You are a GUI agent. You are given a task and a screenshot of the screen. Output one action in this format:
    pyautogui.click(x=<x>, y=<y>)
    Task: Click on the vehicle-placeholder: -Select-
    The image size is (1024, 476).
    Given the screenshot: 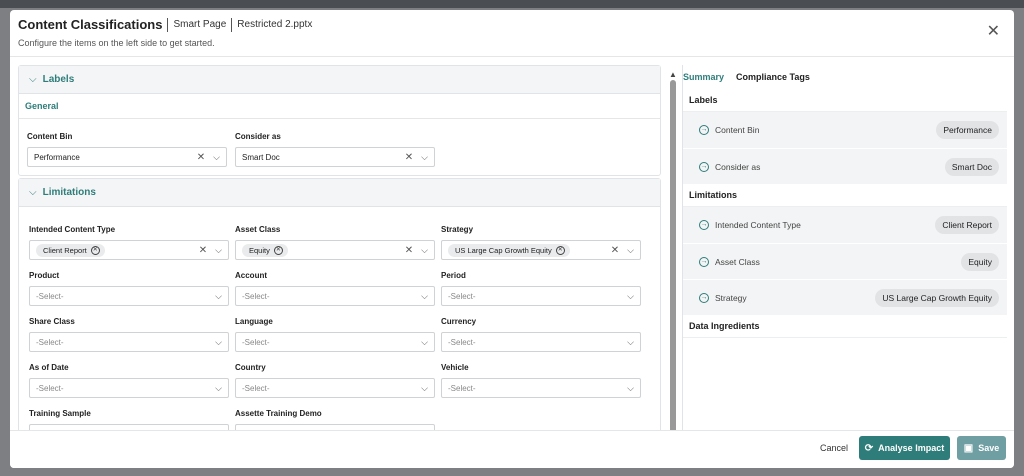 What is the action you would take?
    pyautogui.click(x=462, y=388)
    